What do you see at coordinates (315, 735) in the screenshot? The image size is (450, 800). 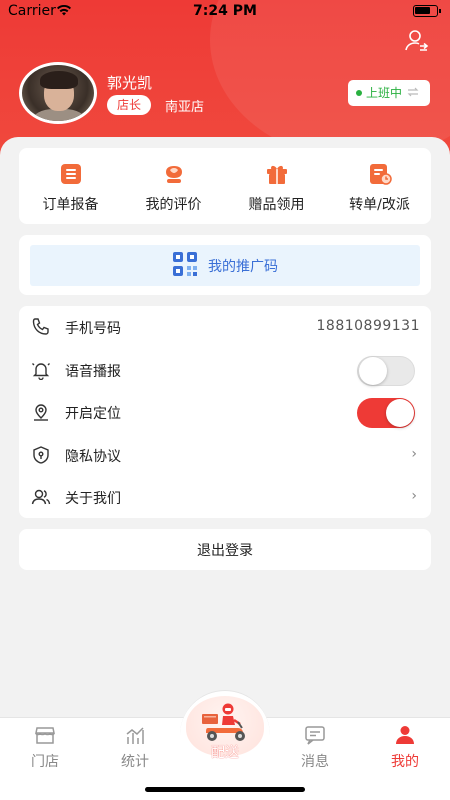 I see `message-icon` at bounding box center [315, 735].